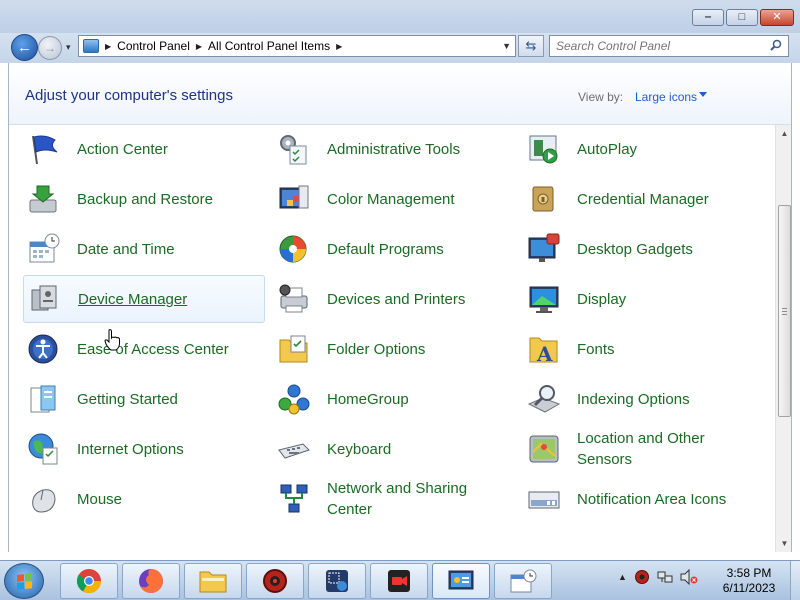 The height and width of the screenshot is (600, 800). I want to click on item-fonts: A Fonts, so click(644, 349).